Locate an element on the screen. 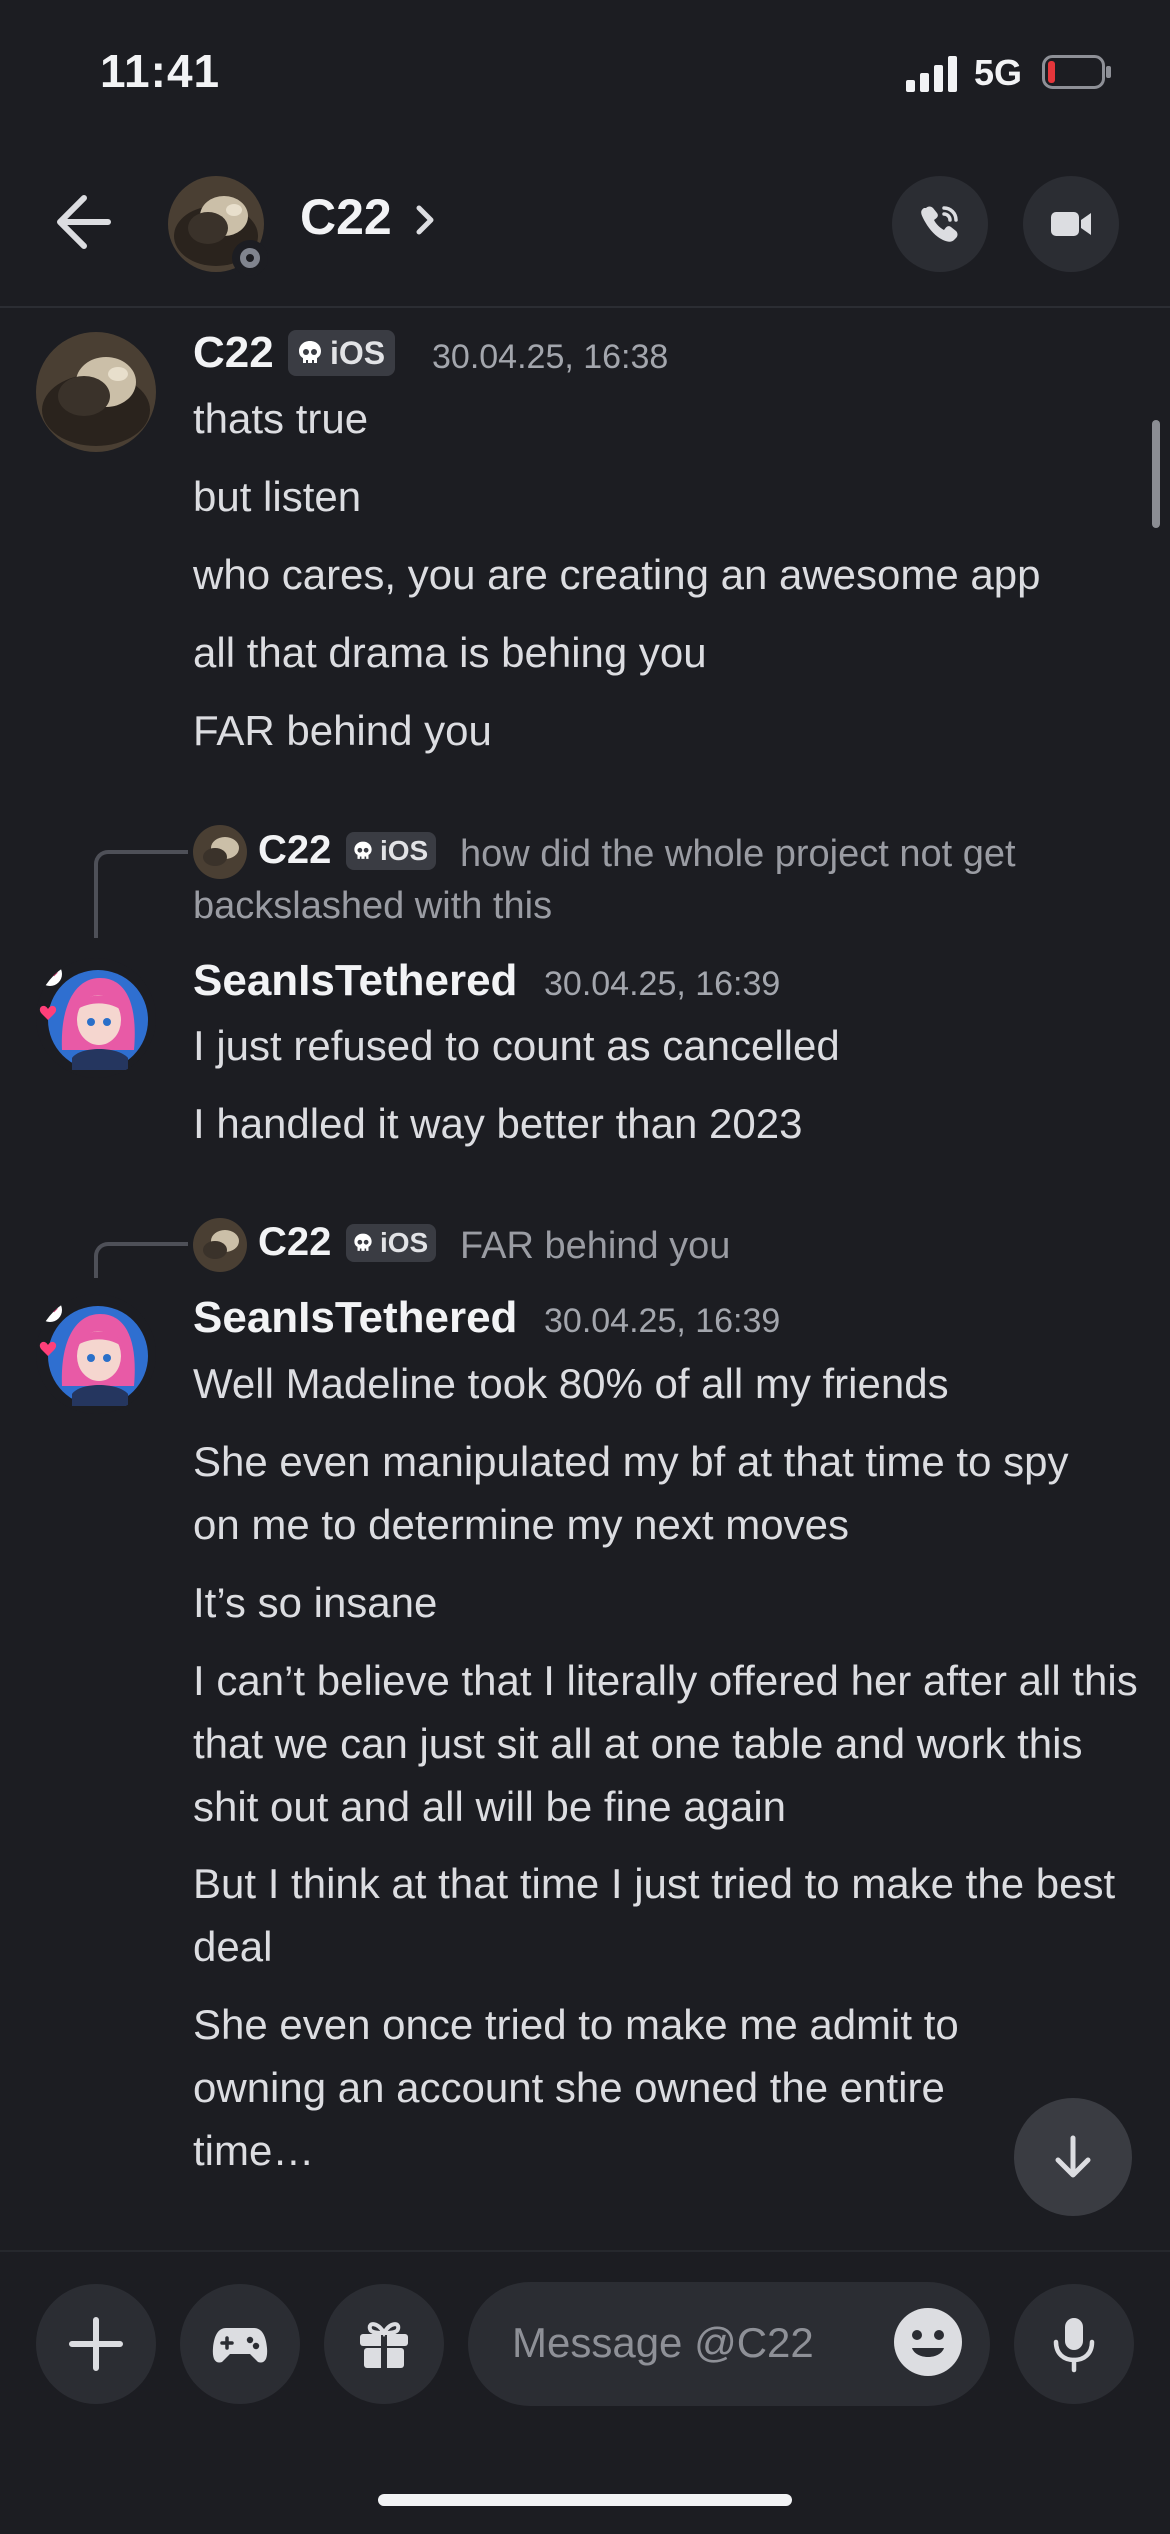 Image resolution: width=1170 pixels, height=2534 pixels. reply-preview: backslashed with this is located at coordinates (372, 906).